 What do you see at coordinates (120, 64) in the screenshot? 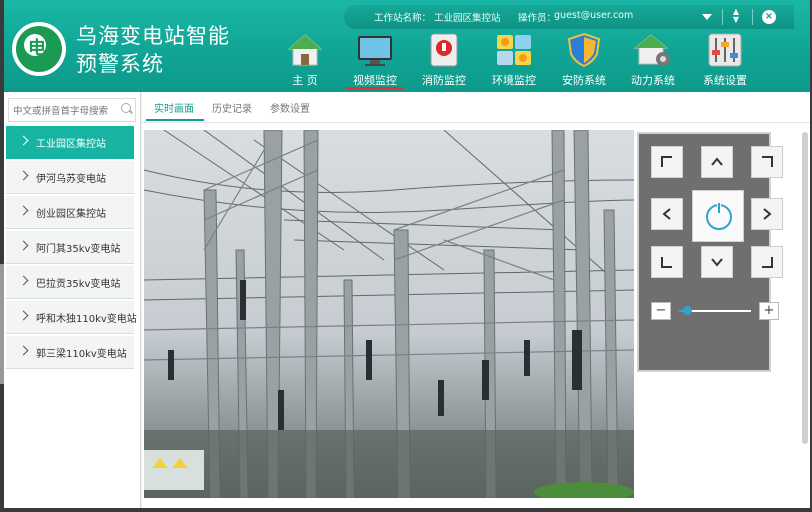
I see `app-title-line2: 预警系统` at bounding box center [120, 64].